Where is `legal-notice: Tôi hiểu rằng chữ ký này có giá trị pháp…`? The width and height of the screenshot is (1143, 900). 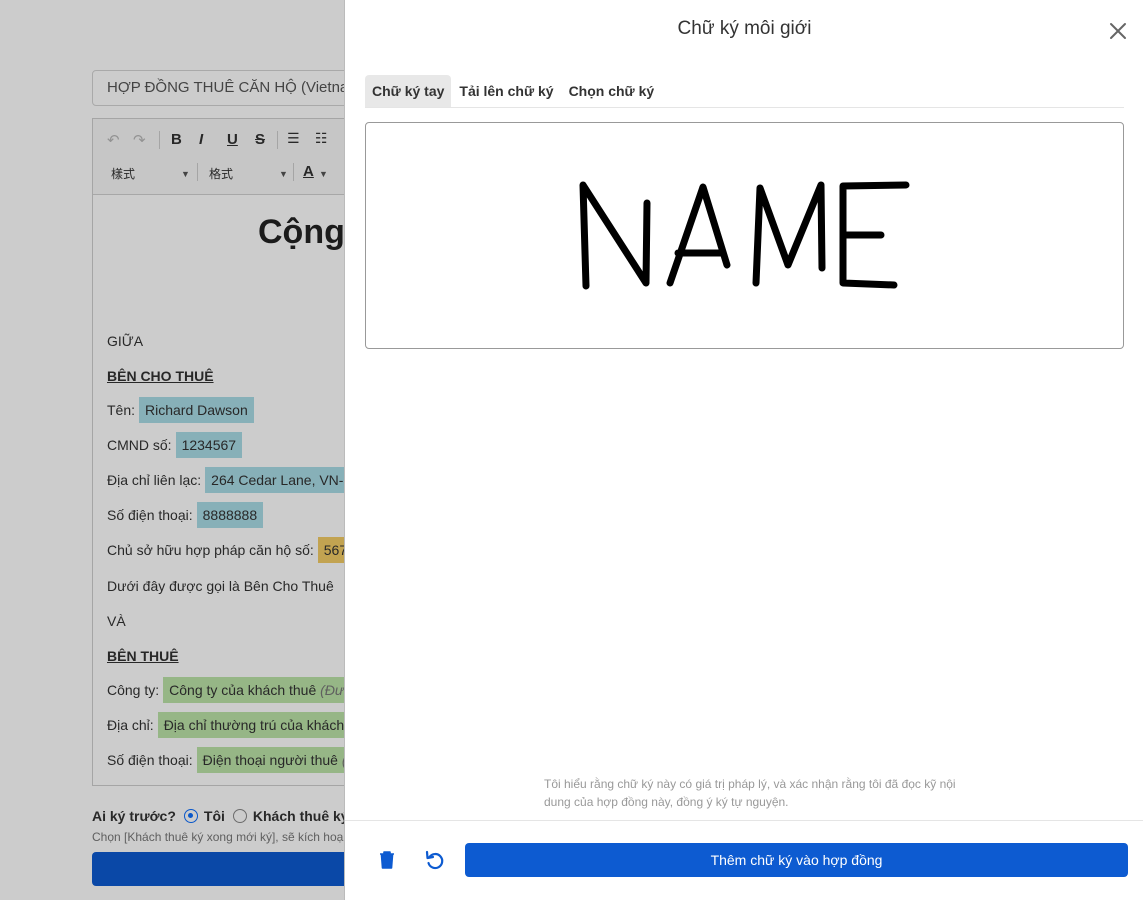
legal-notice: Tôi hiểu rằng chữ ký này có giá trị pháp… is located at coordinates (750, 793).